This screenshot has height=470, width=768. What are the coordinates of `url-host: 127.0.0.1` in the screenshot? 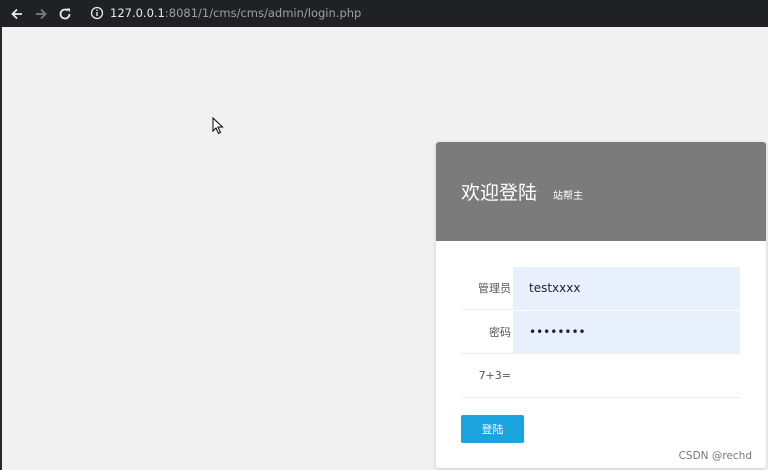 It's located at (137, 13).